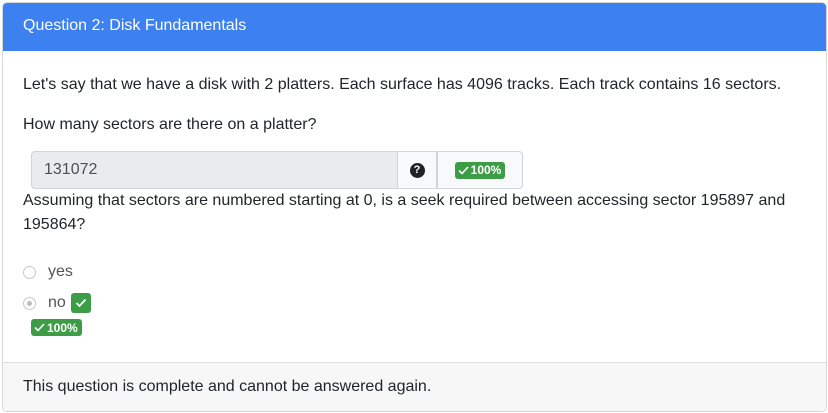  I want to click on part2-score-badge: 100%, so click(56, 327).